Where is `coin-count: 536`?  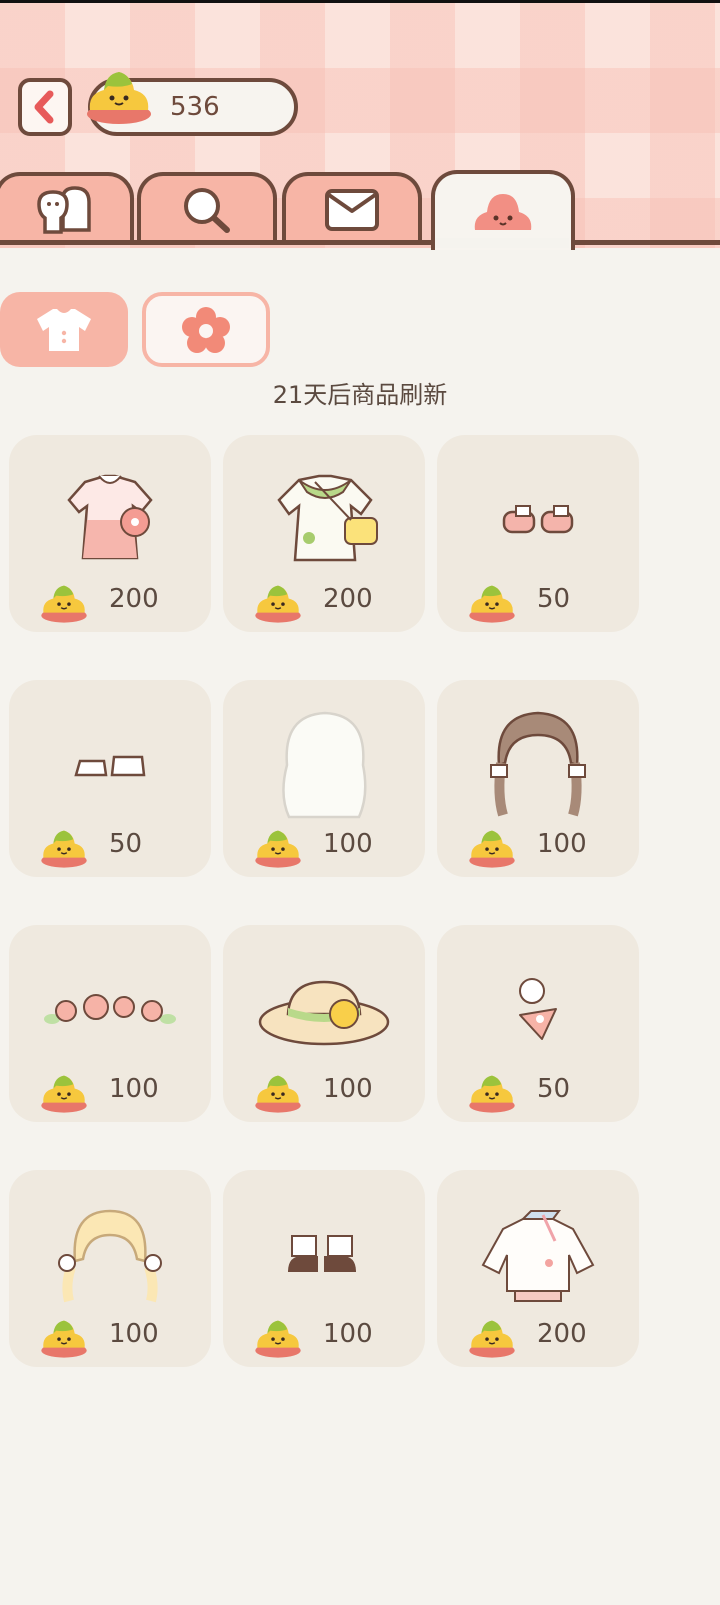
coin-count: 536 is located at coordinates (195, 107).